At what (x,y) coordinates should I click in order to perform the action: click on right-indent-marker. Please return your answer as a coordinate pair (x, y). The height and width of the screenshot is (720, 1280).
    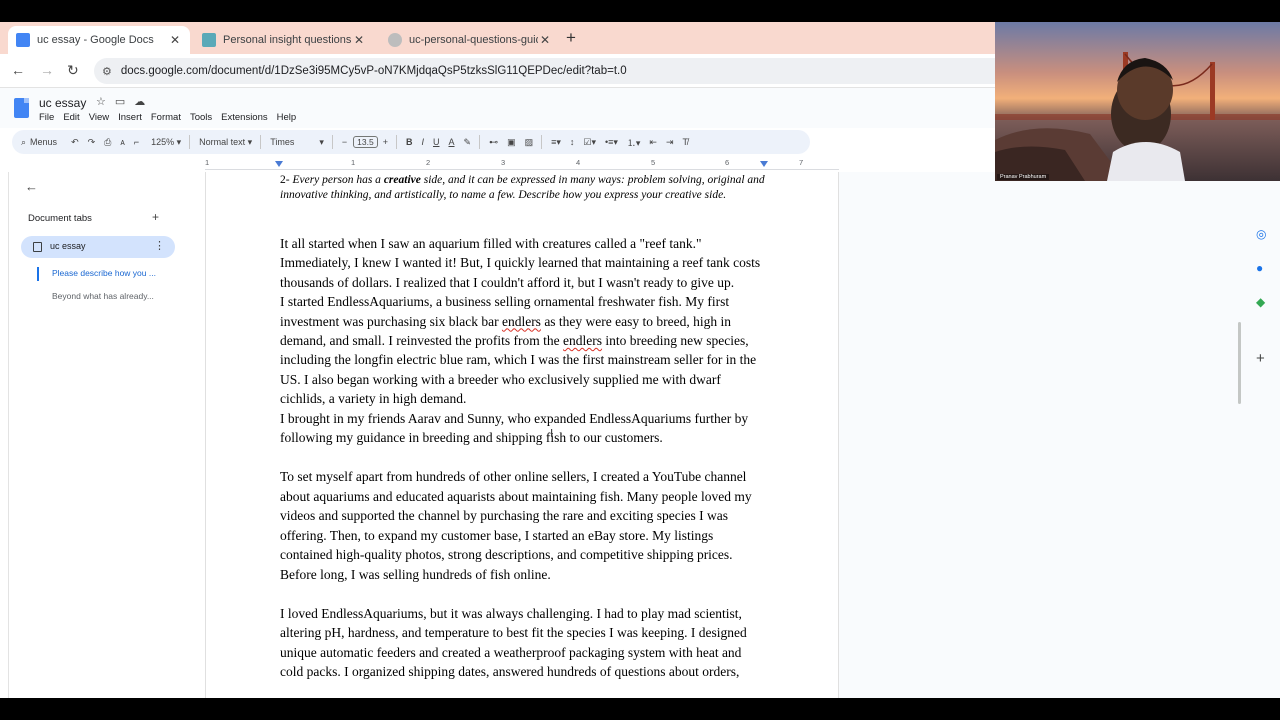
    Looking at the image, I should click on (764, 164).